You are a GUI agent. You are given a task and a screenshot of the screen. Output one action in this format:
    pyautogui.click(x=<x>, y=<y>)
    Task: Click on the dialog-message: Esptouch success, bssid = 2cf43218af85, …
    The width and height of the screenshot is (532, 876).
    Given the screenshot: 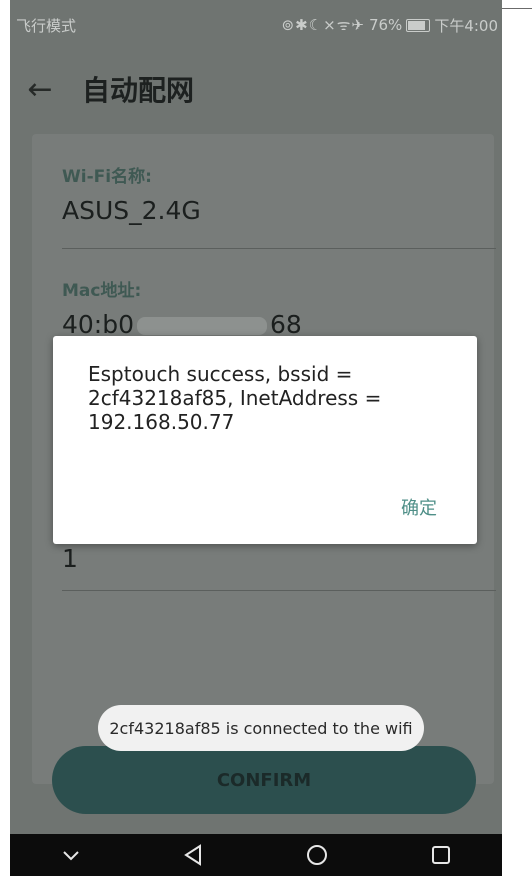 What is the action you would take?
    pyautogui.click(x=235, y=398)
    